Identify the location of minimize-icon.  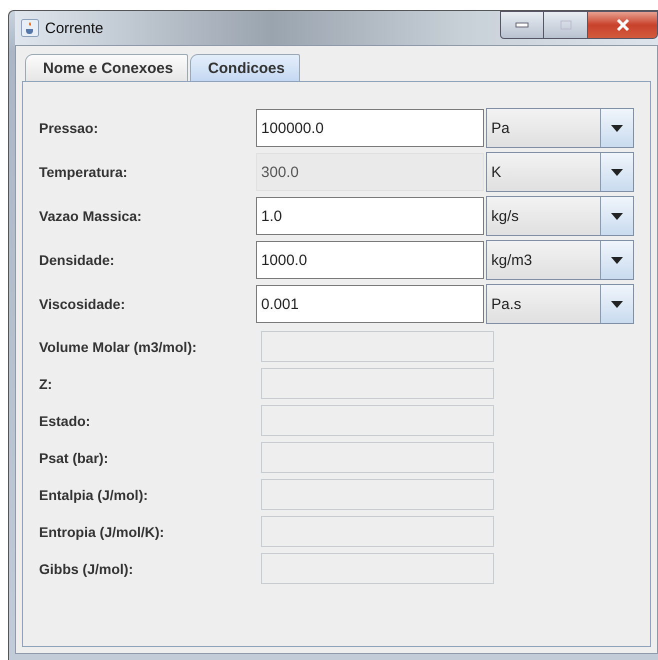
(522, 25).